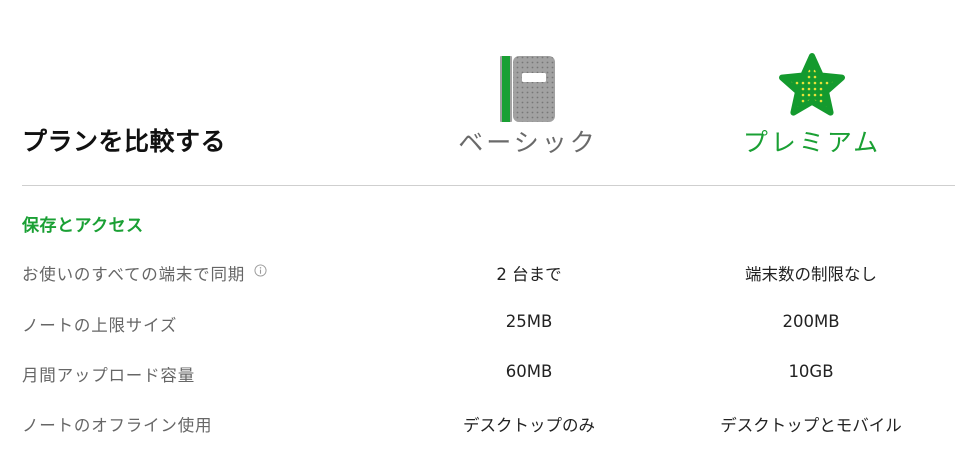 The height and width of the screenshot is (457, 955). What do you see at coordinates (527, 89) in the screenshot?
I see `notebook-icon` at bounding box center [527, 89].